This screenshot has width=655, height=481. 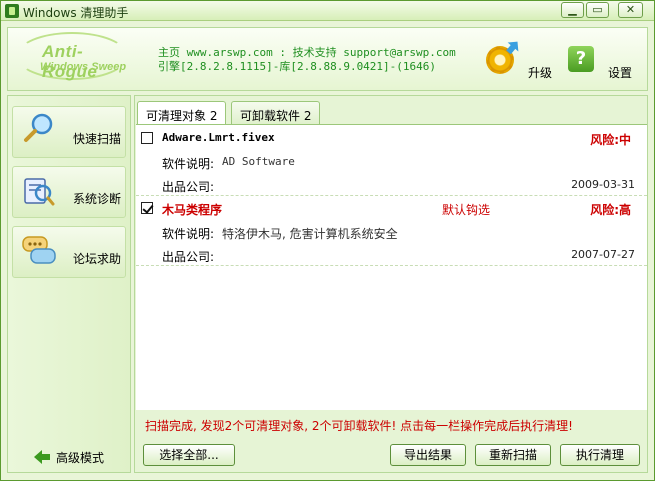 What do you see at coordinates (391, 112) in the screenshot?
I see `tab-bar: 可清理对象 2 可卸载软件 2` at bounding box center [391, 112].